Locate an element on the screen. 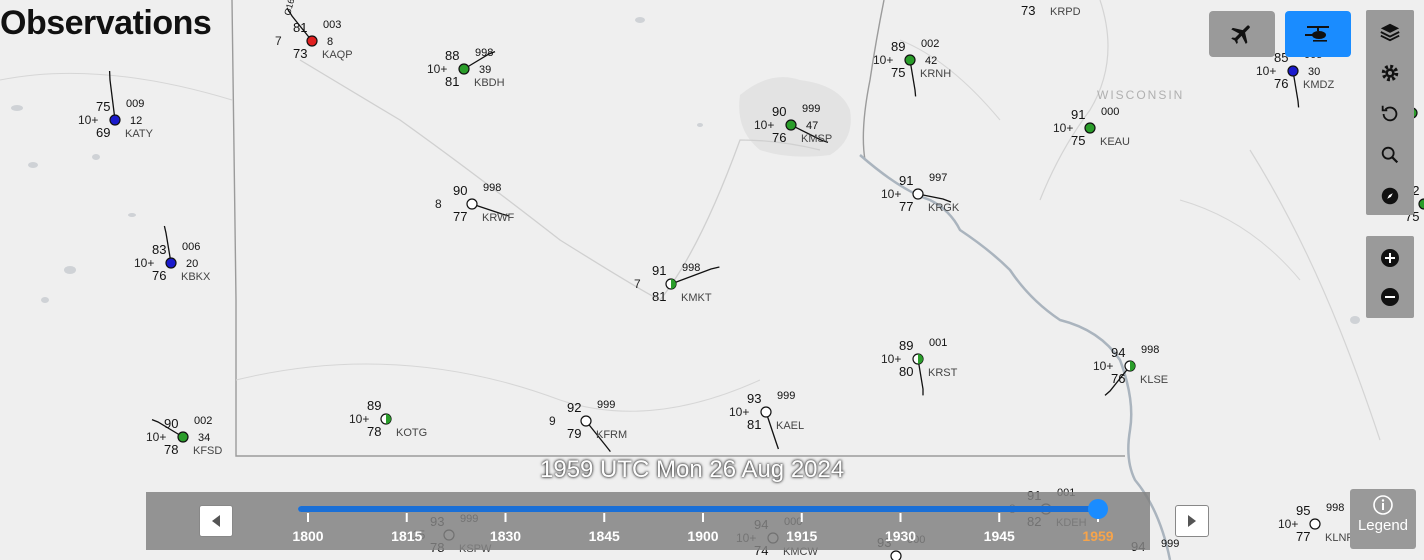 This screenshot has width=1424, height=560. timeline-handle is located at coordinates (1098, 509).